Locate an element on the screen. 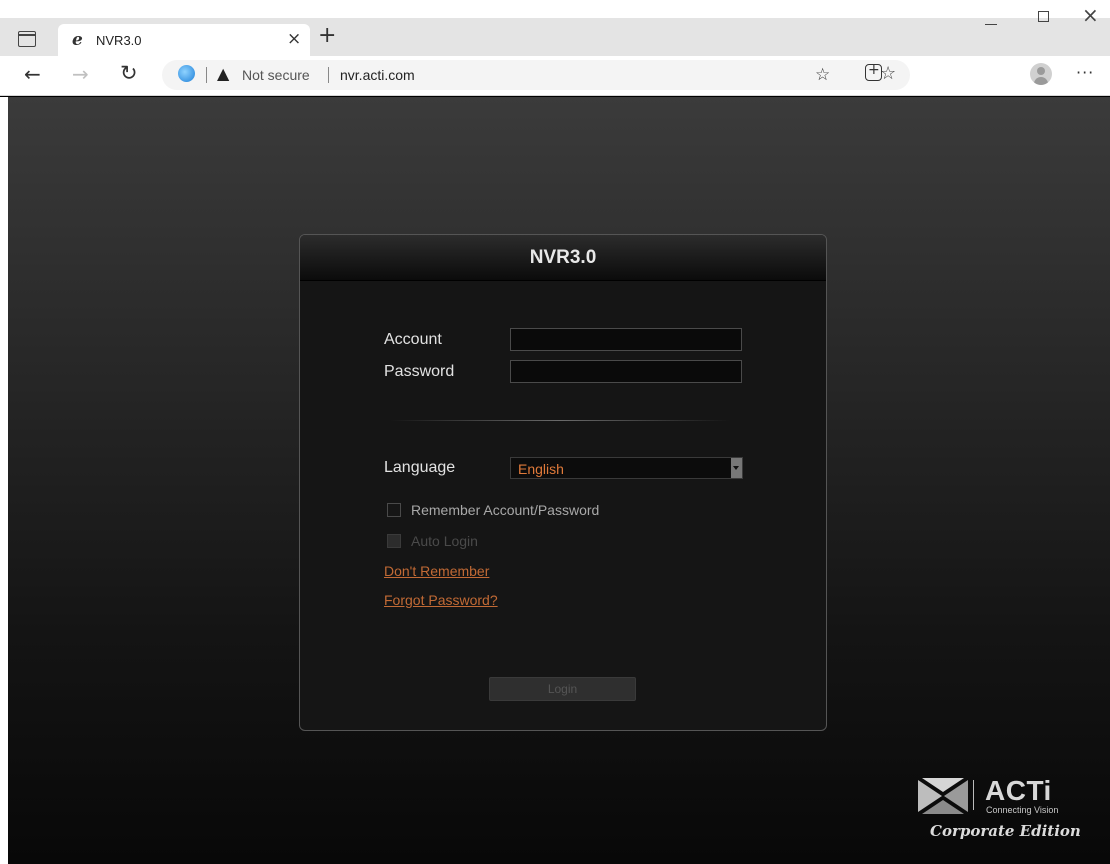 The image size is (1110, 864). section-divider is located at coordinates (560, 420).